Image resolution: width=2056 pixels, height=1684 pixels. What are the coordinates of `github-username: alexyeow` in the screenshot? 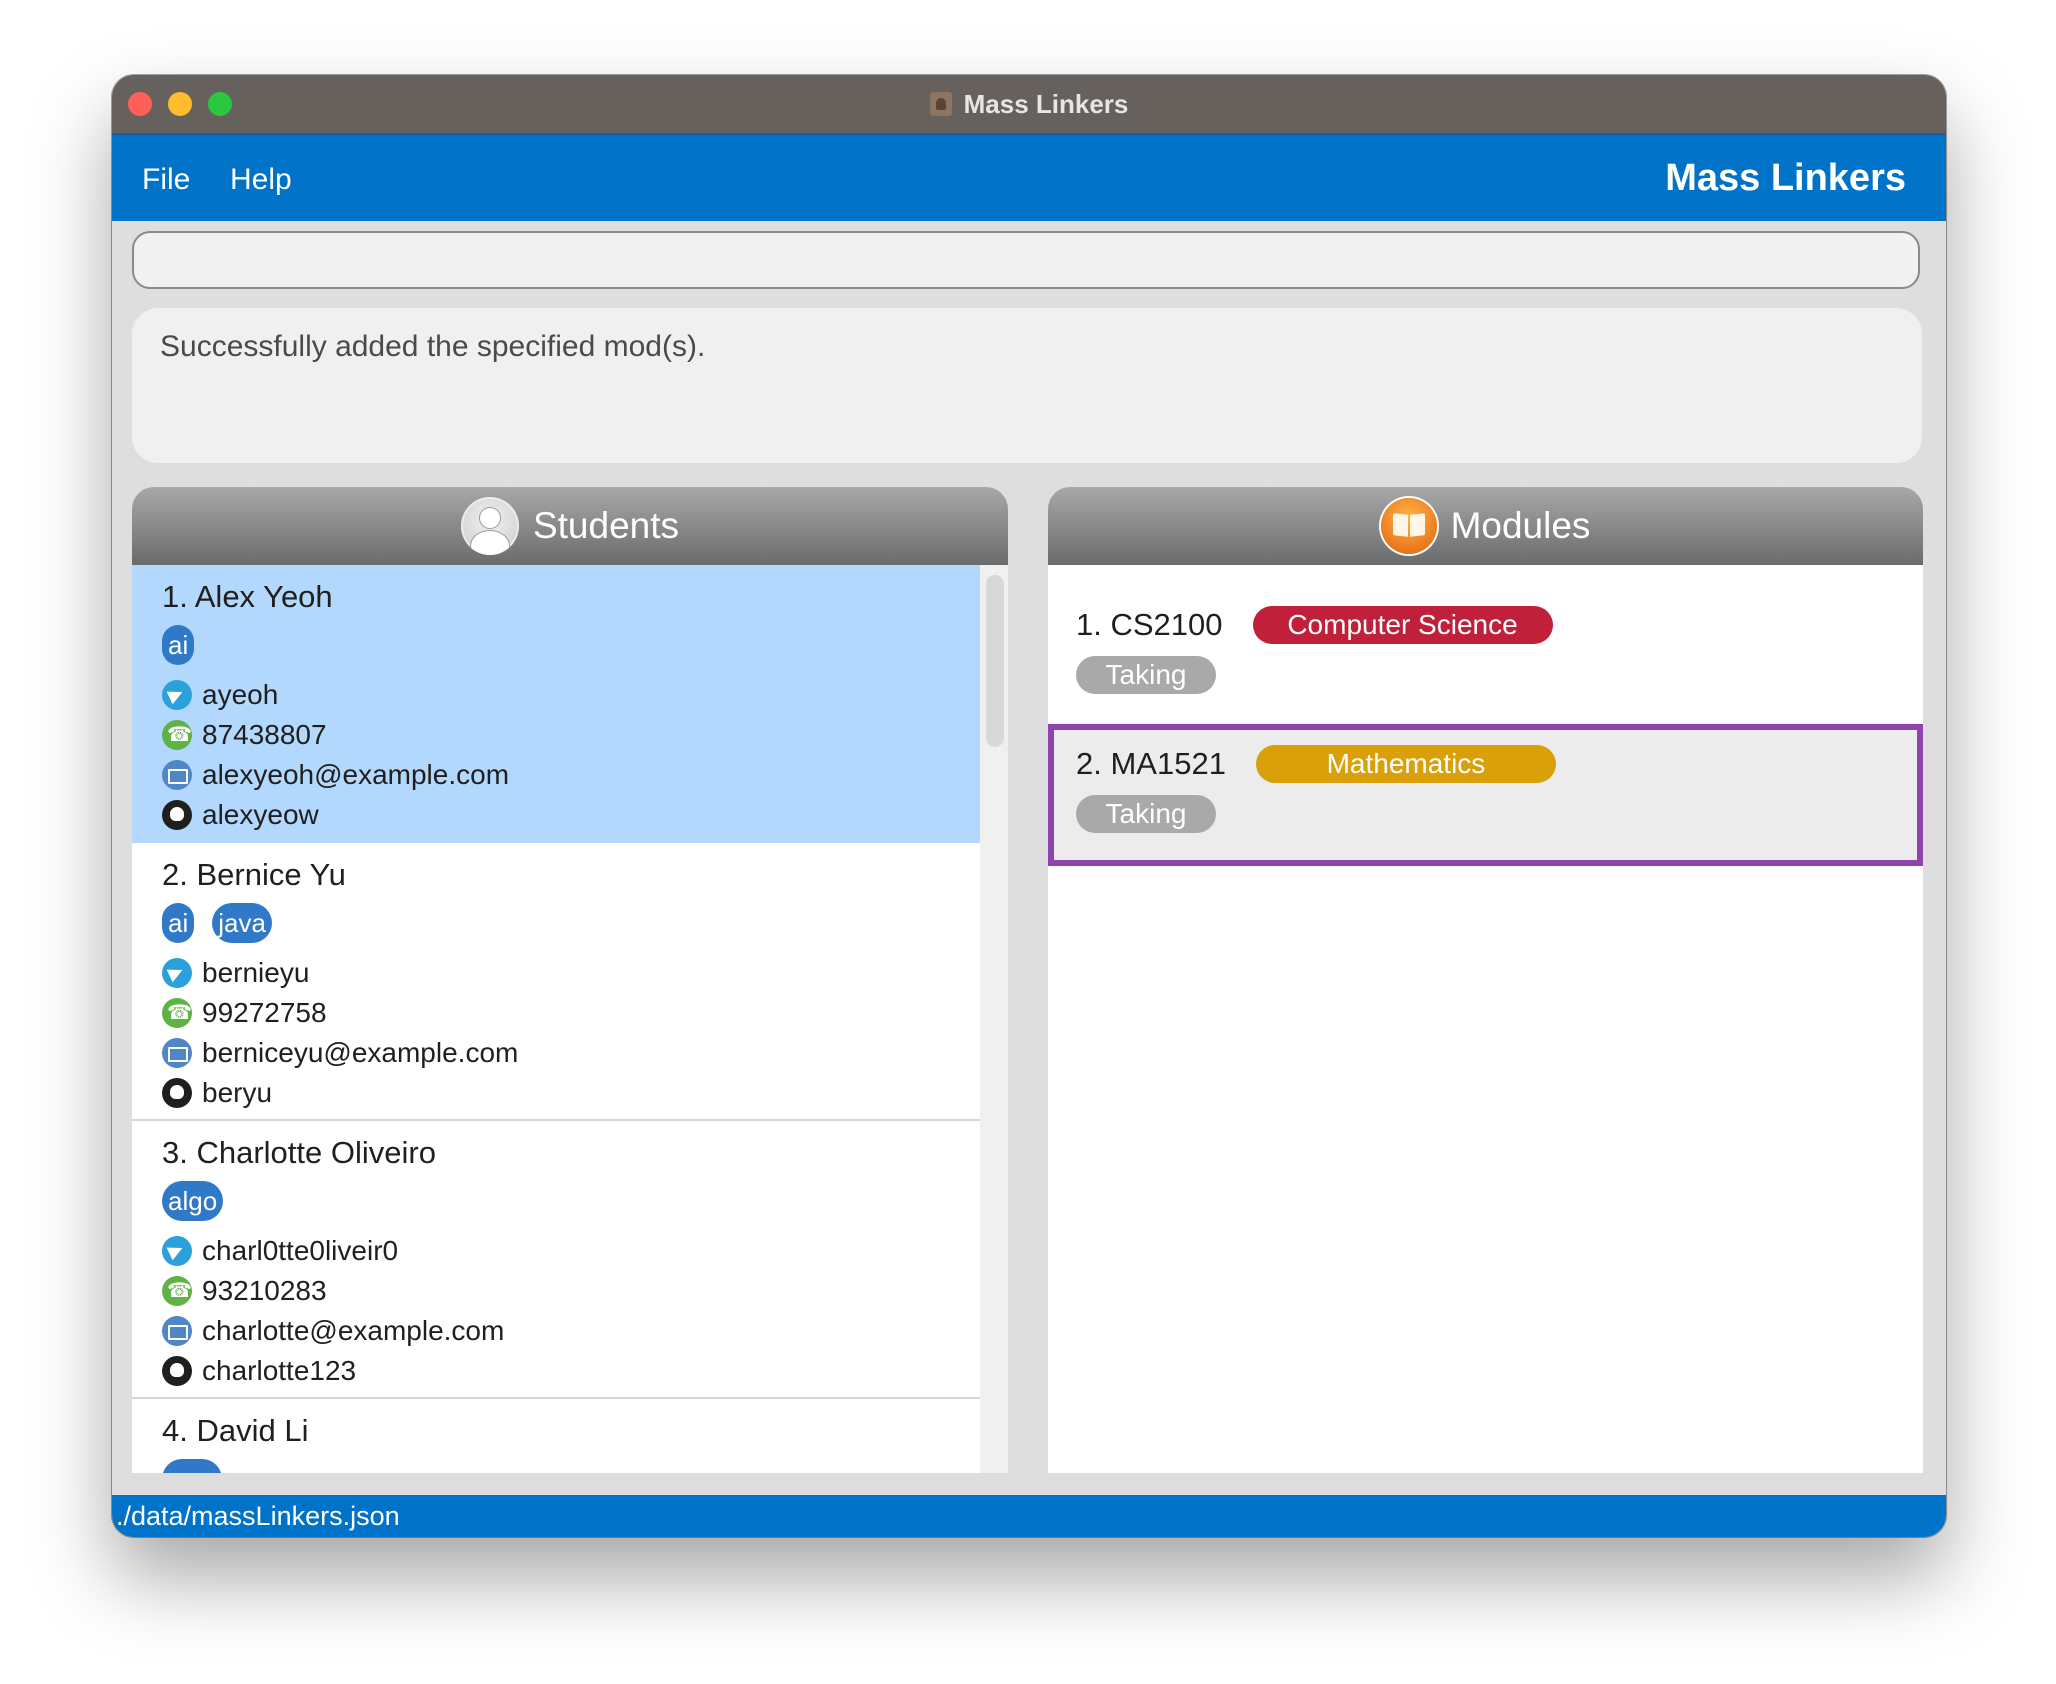 It's located at (260, 814).